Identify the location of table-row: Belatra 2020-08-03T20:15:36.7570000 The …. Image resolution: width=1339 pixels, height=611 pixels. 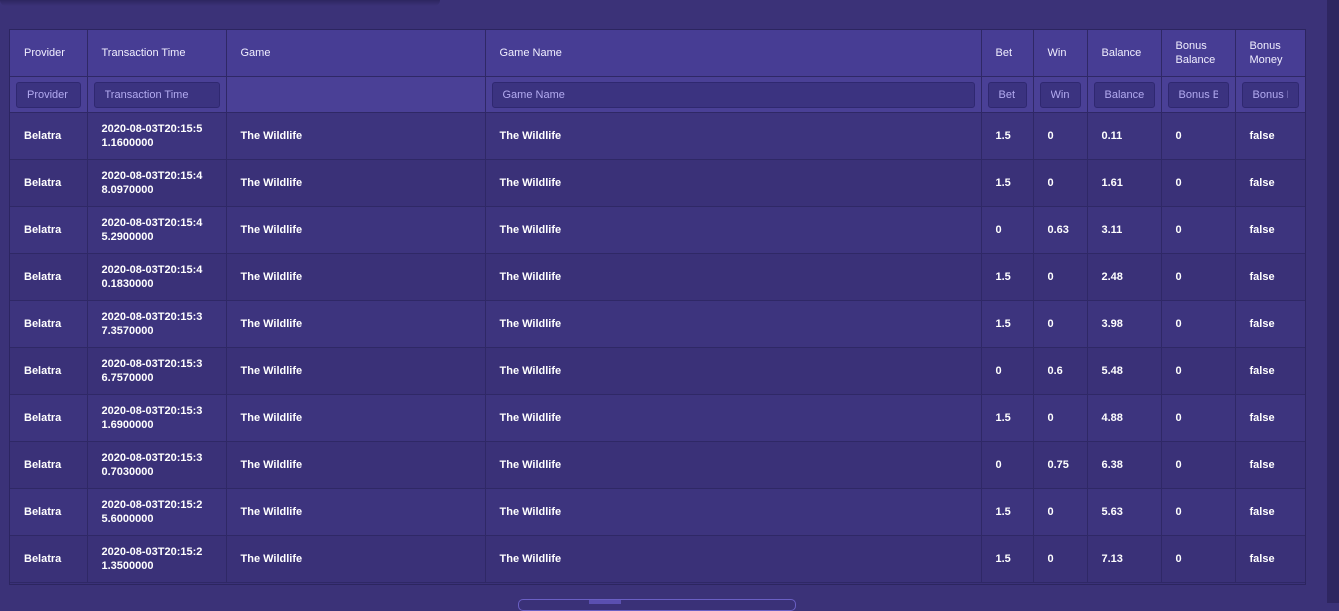
(657, 371).